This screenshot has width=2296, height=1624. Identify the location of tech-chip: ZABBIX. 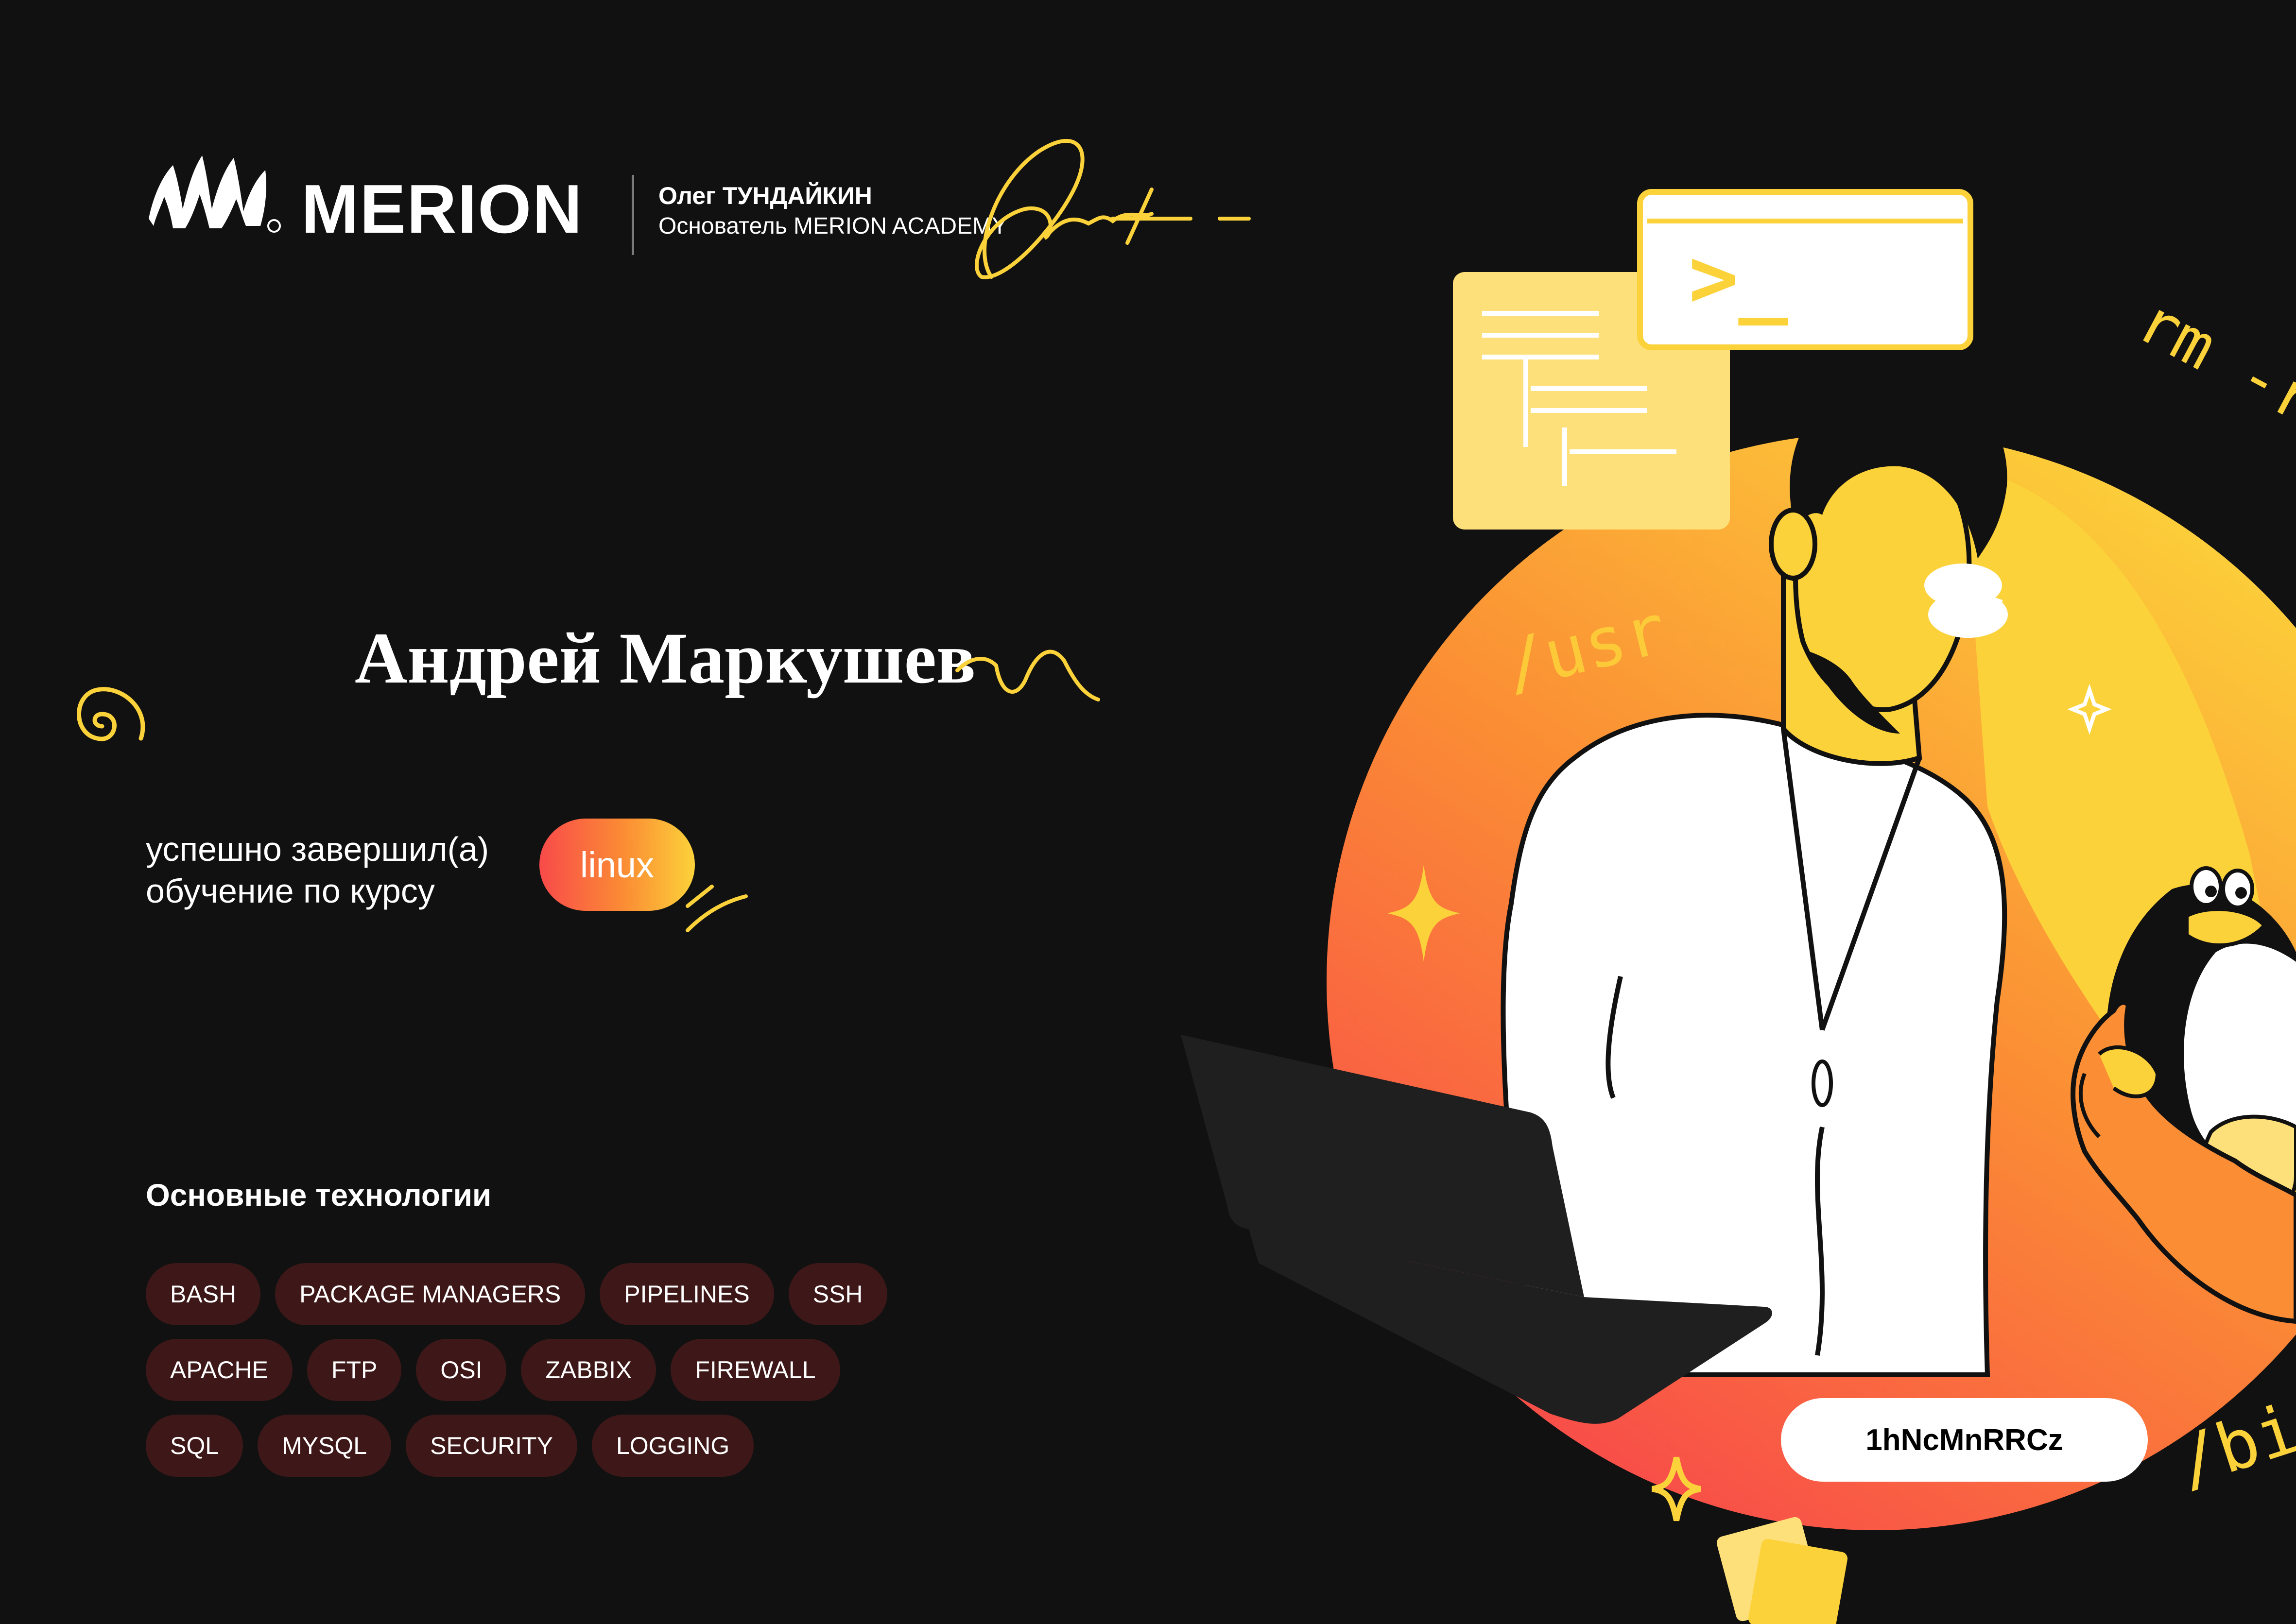
(588, 1370).